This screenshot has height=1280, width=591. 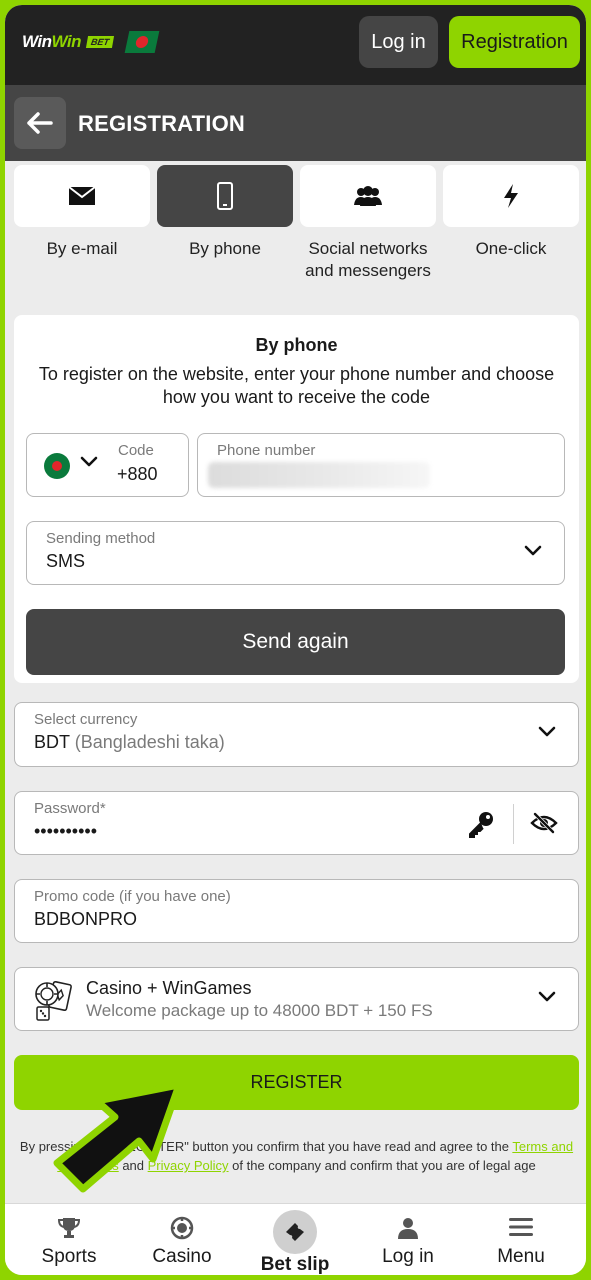 What do you see at coordinates (225, 248) in the screenshot?
I see `tab-label: By phone` at bounding box center [225, 248].